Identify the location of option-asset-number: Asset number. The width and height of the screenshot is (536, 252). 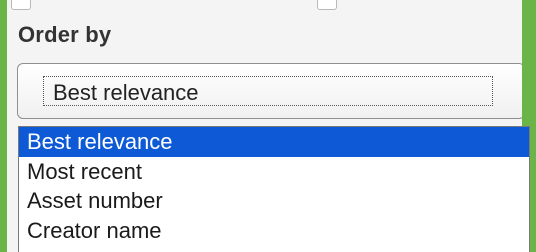
(274, 201).